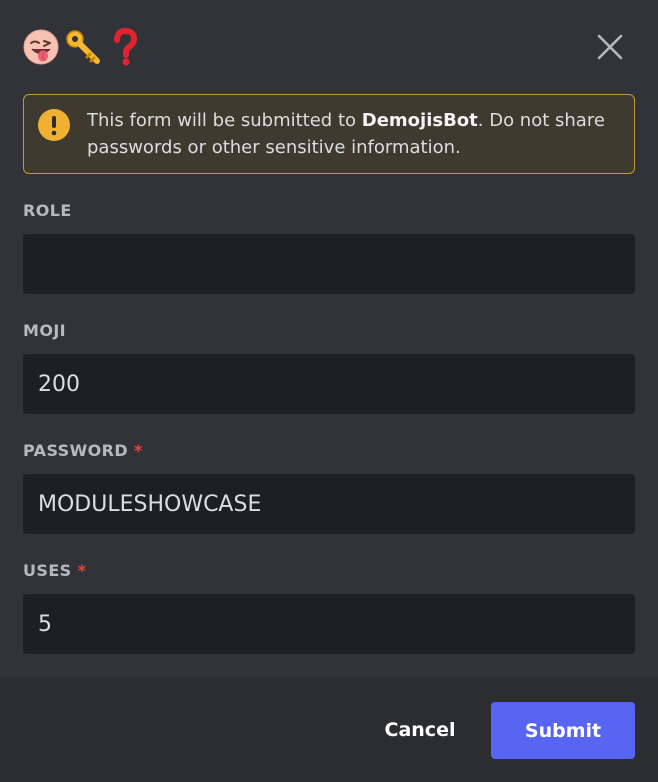 Image resolution: width=658 pixels, height=782 pixels. I want to click on password-input, so click(329, 504).